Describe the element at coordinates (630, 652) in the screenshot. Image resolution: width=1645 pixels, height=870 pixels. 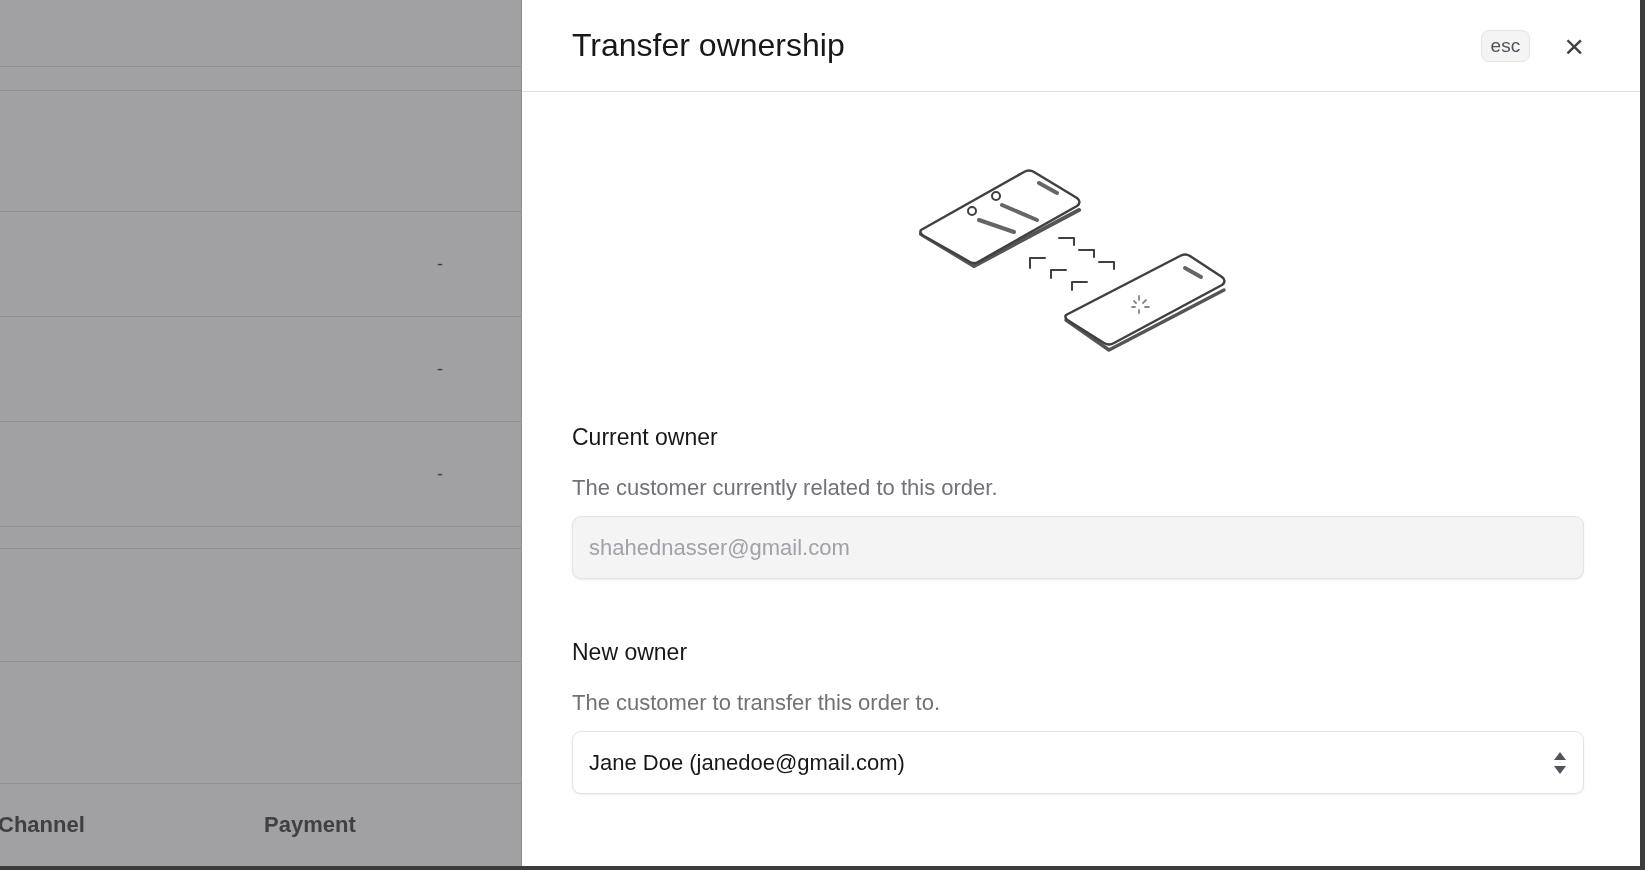
I see `field-label: New owner` at that location.